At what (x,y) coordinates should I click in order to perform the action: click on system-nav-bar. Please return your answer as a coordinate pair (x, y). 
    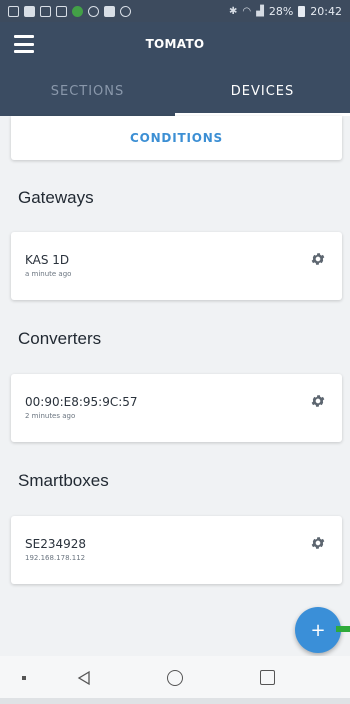
    Looking at the image, I should click on (175, 680).